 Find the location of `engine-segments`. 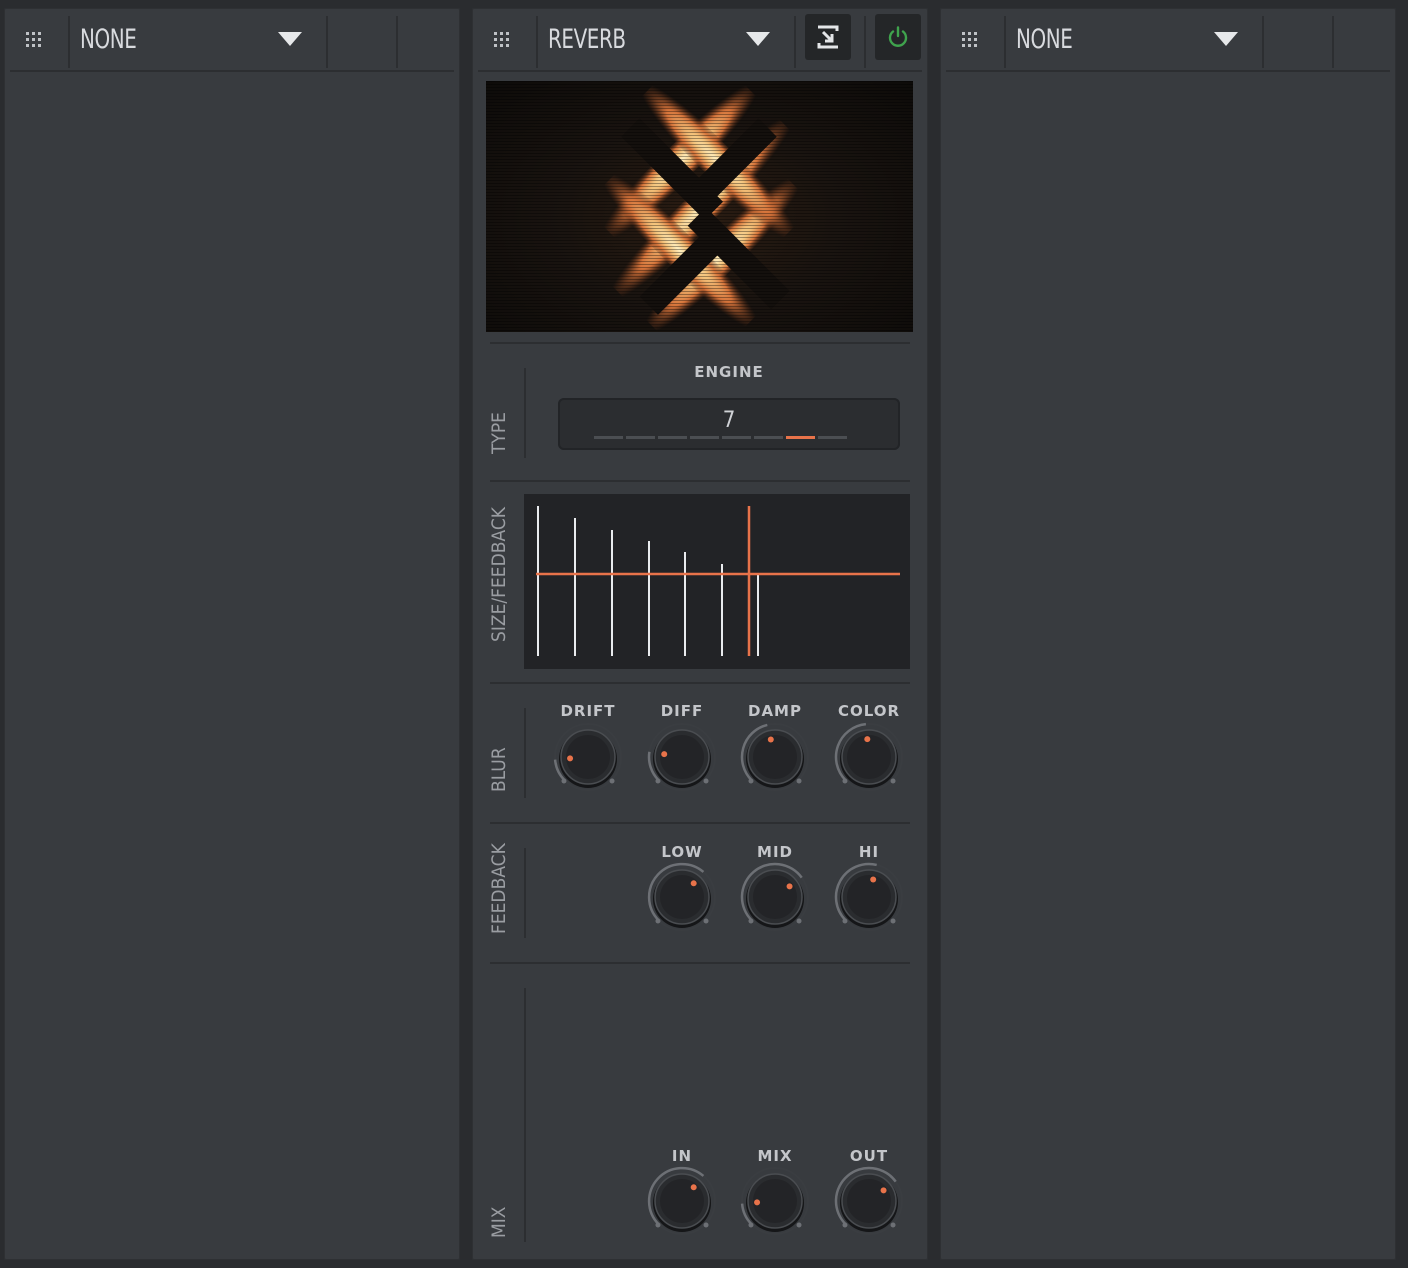

engine-segments is located at coordinates (720, 437).